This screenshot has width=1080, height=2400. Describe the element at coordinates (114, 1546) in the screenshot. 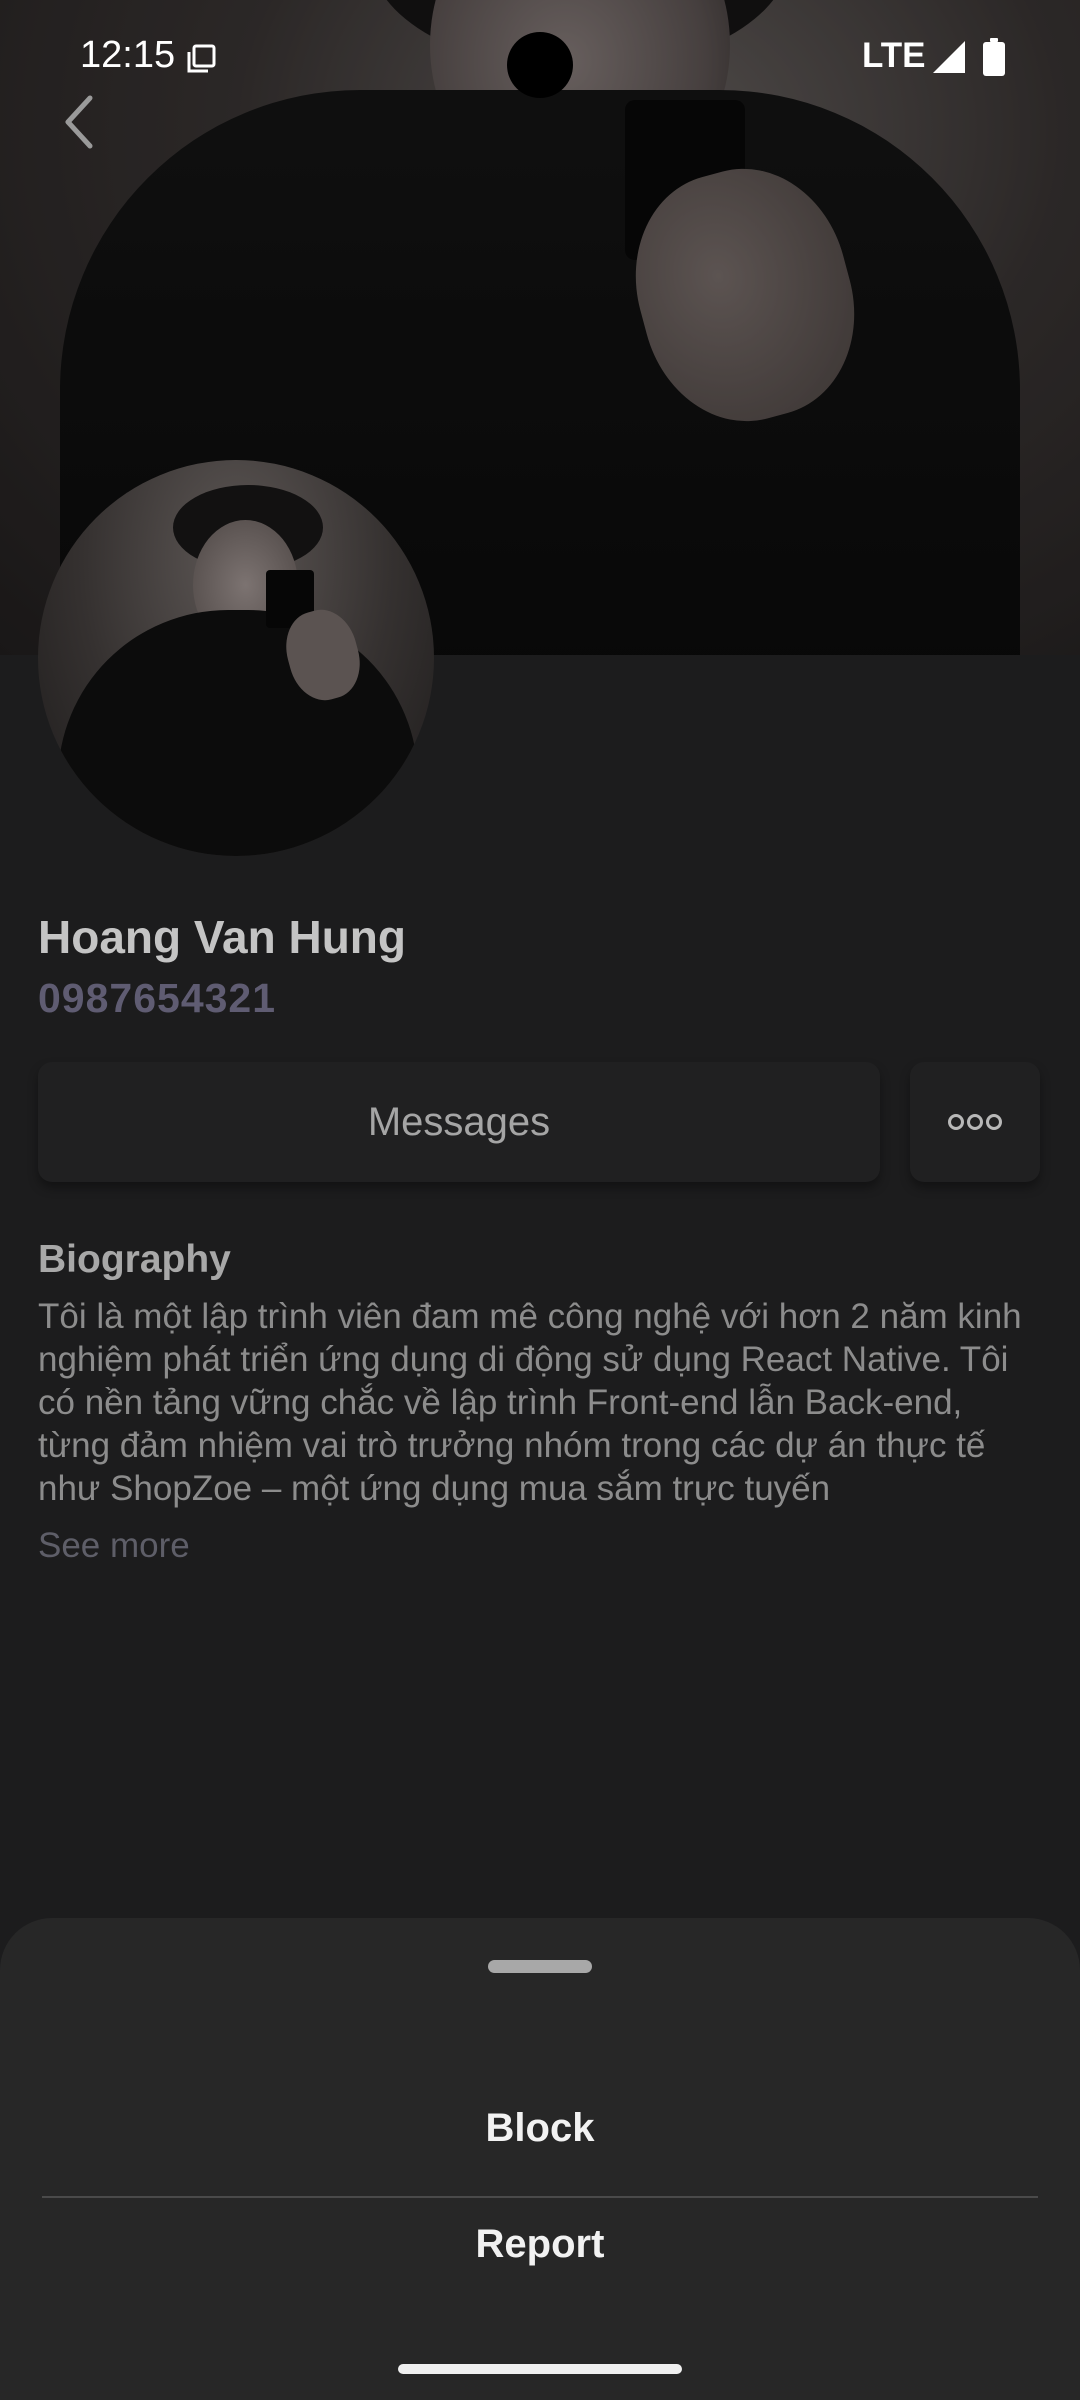

I see `see-more-link: See more` at that location.